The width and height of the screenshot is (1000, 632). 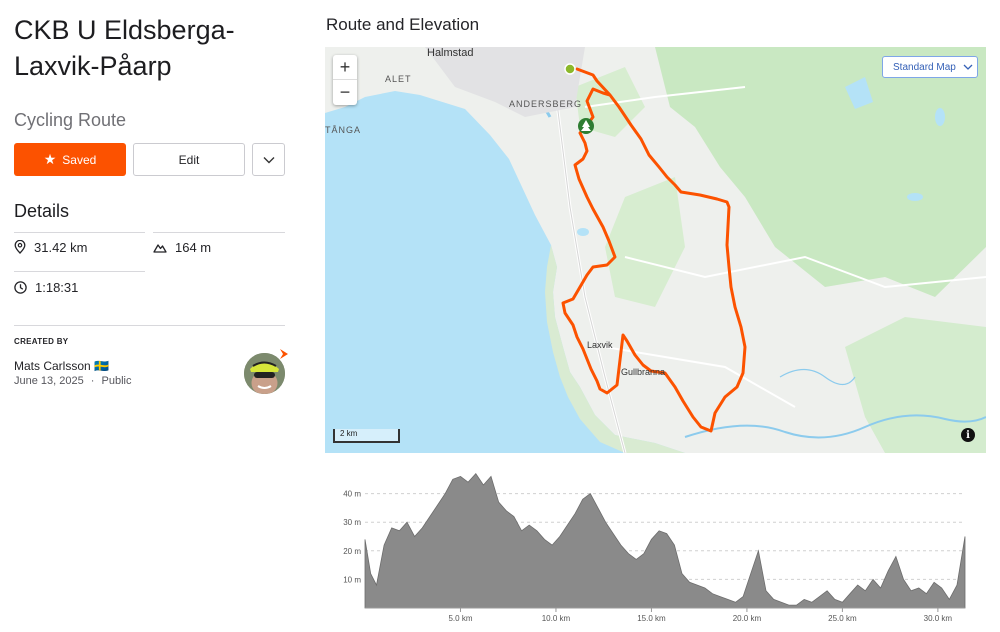 I want to click on map-label-andersberg: ANDERSBERG, so click(x=546, y=104).